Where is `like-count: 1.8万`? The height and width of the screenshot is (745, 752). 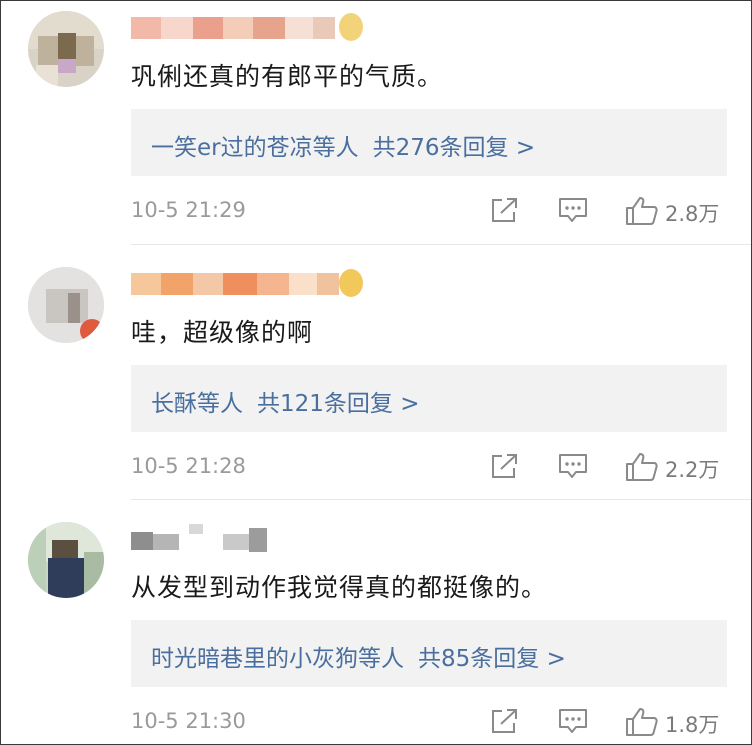 like-count: 1.8万 is located at coordinates (692, 725).